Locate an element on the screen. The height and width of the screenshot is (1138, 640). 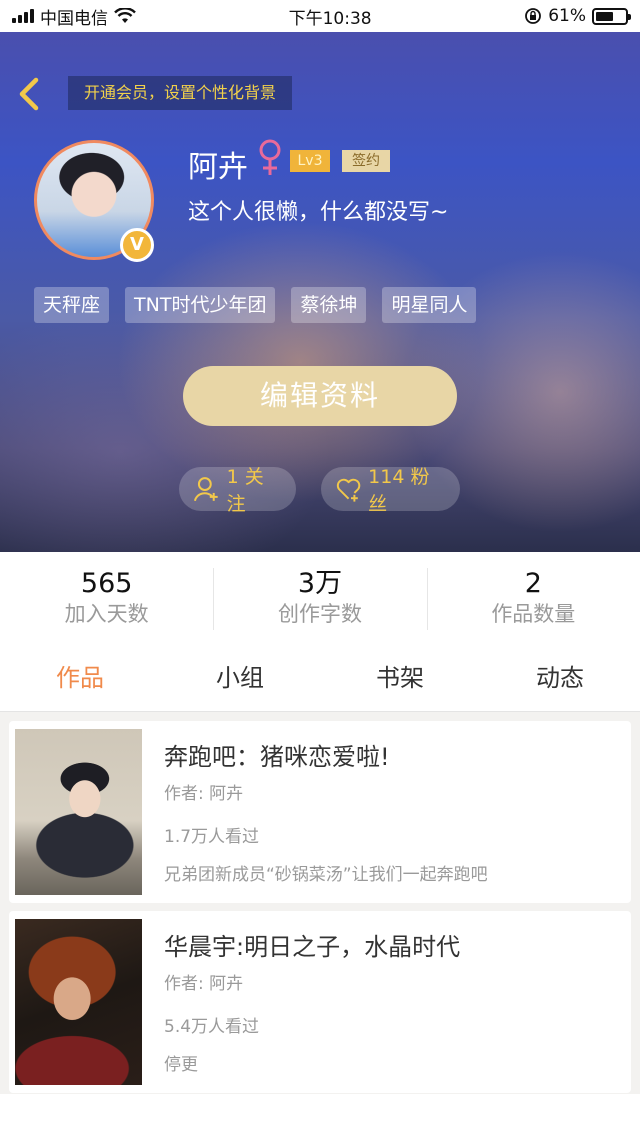
carrier-label: 中国电信 is located at coordinates (74, 18).